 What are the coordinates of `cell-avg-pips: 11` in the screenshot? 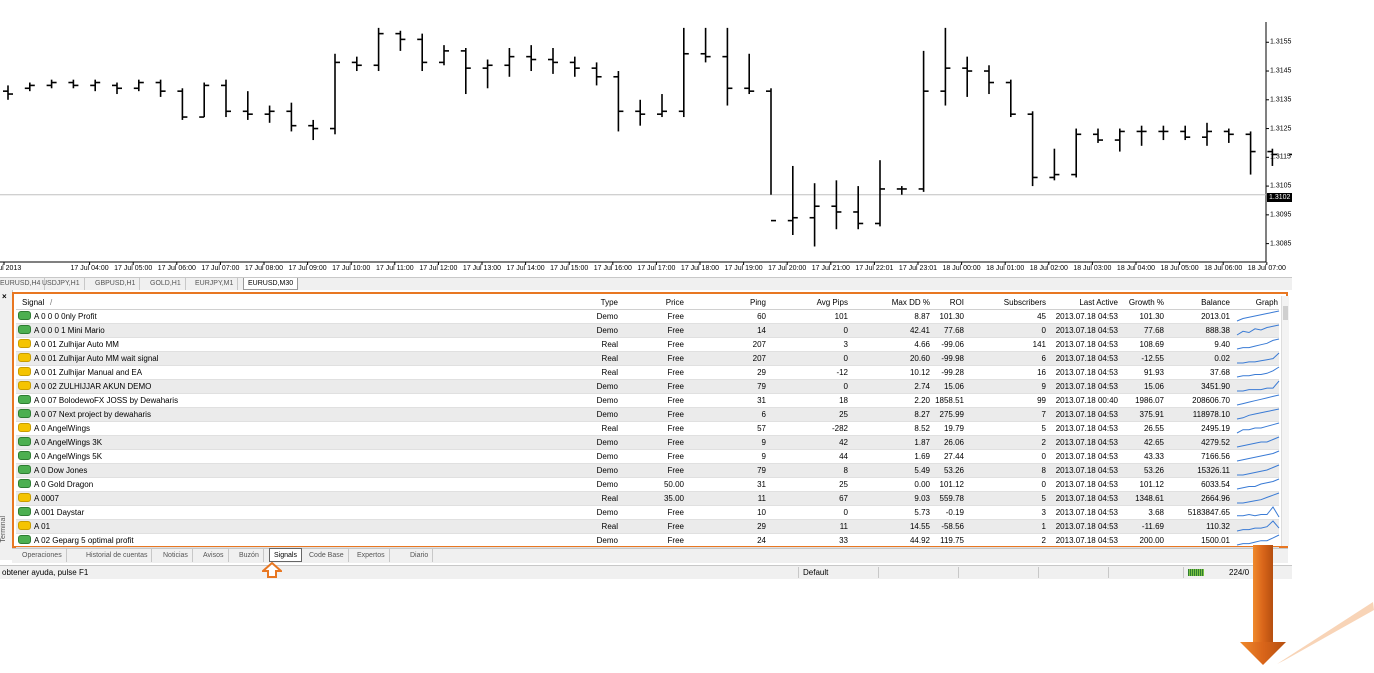 It's located at (843, 526).